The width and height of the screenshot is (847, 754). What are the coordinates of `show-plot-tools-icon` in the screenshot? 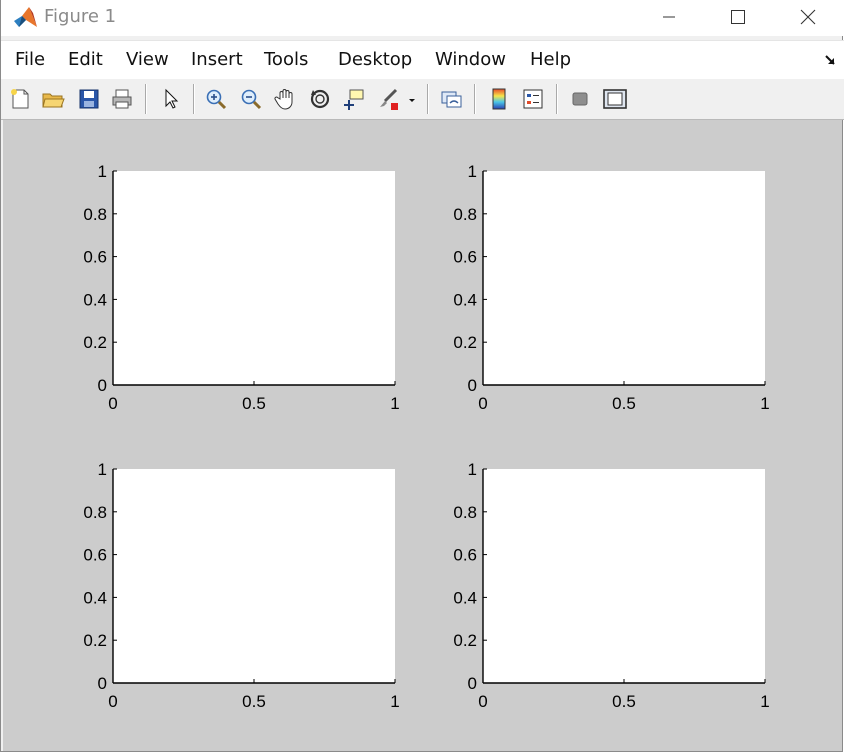 It's located at (615, 99).